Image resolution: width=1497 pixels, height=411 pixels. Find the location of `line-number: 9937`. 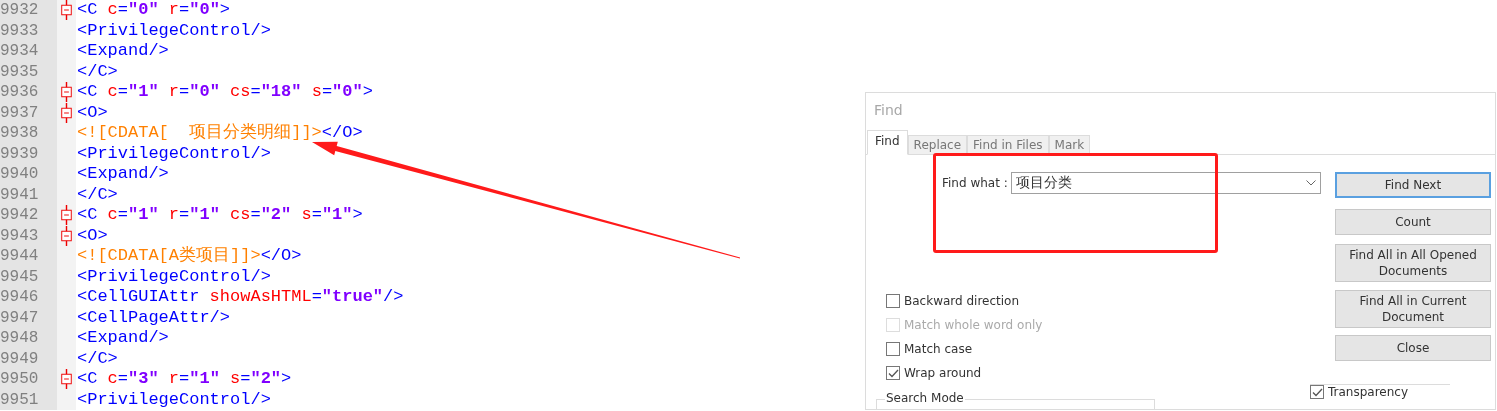

line-number: 9937 is located at coordinates (28, 112).